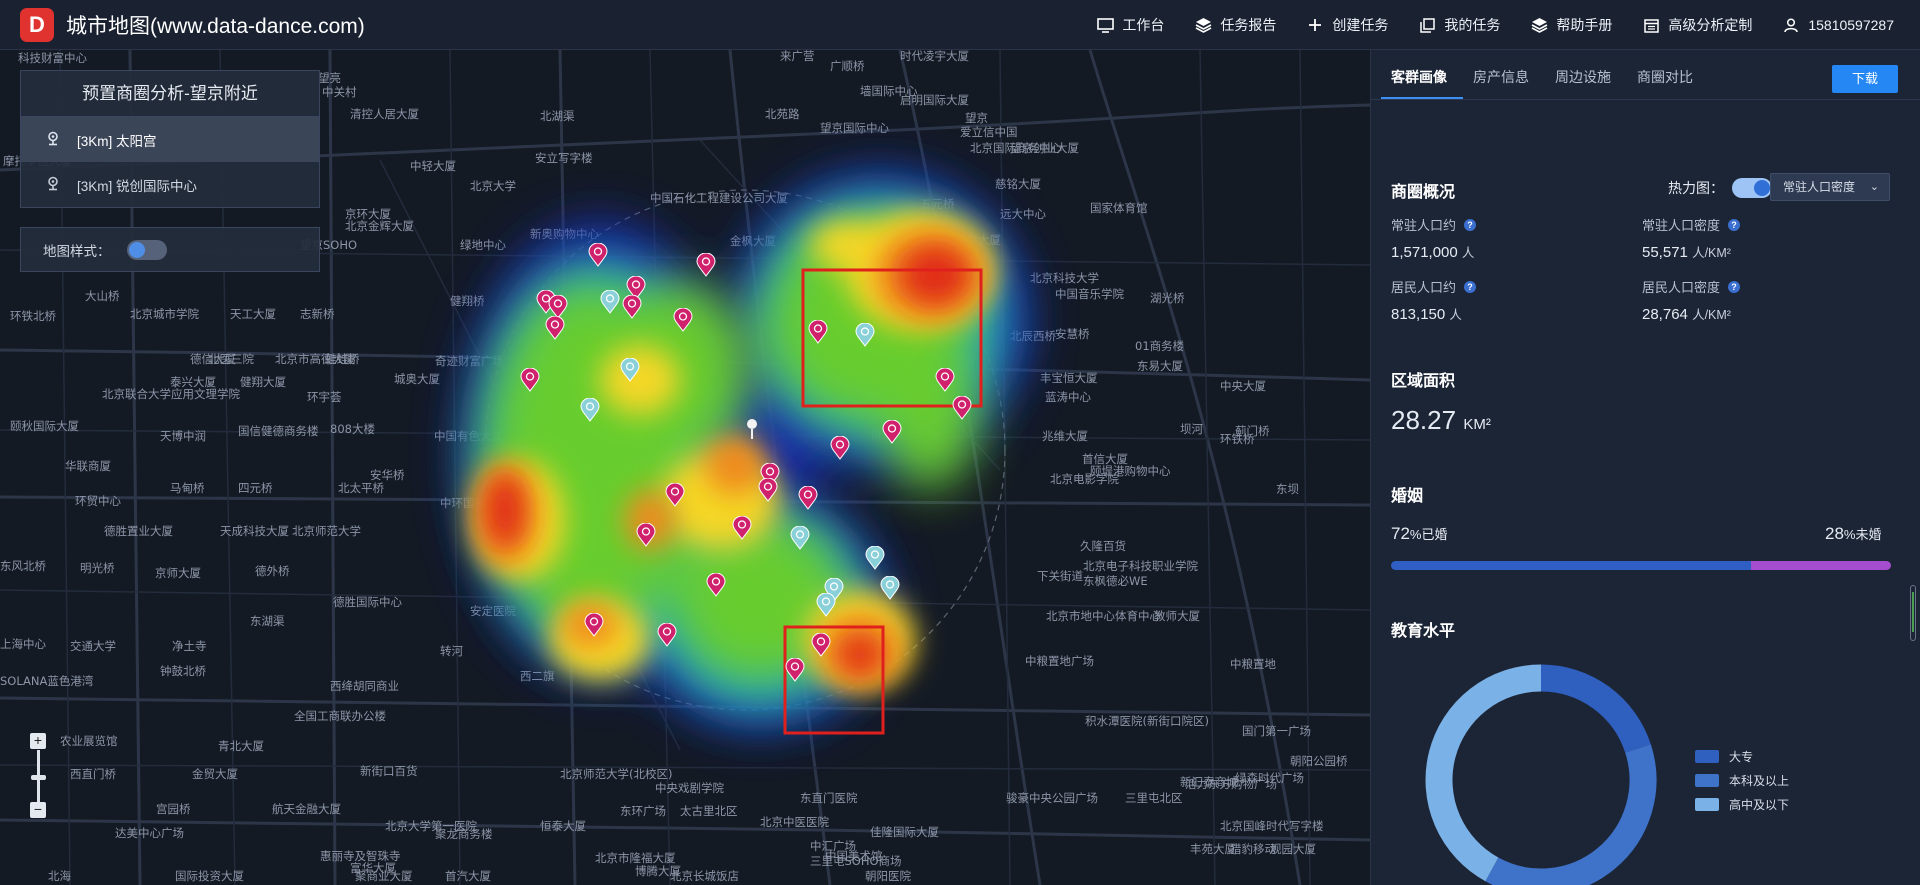 Image resolution: width=1920 pixels, height=885 pixels. Describe the element at coordinates (1668, 83) in the screenshot. I see `tab-area-compare: 商圈对比` at that location.